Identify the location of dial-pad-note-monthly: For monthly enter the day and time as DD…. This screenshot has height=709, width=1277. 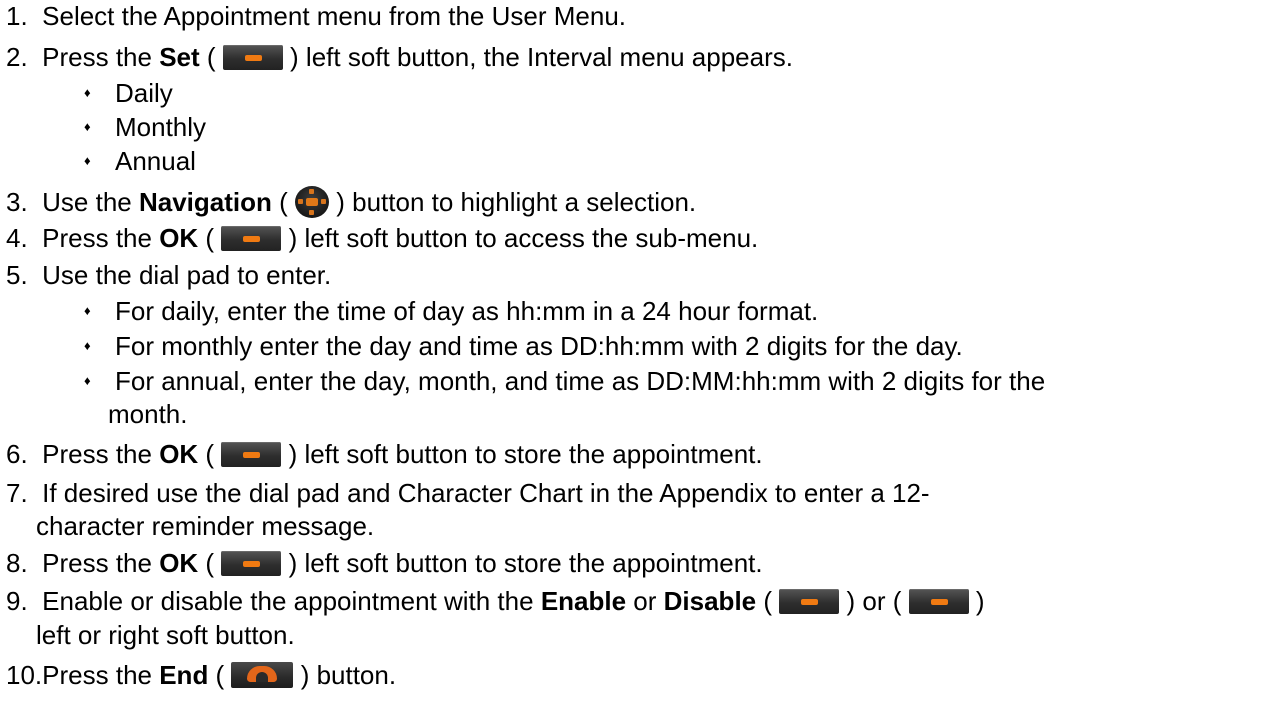
(539, 346).